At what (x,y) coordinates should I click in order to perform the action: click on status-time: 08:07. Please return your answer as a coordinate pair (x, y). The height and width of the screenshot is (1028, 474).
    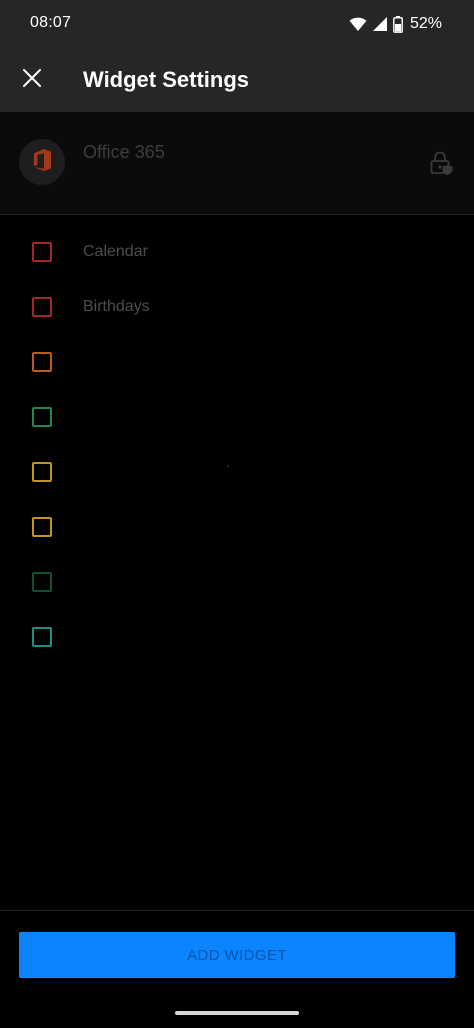
    Looking at the image, I should click on (51, 22).